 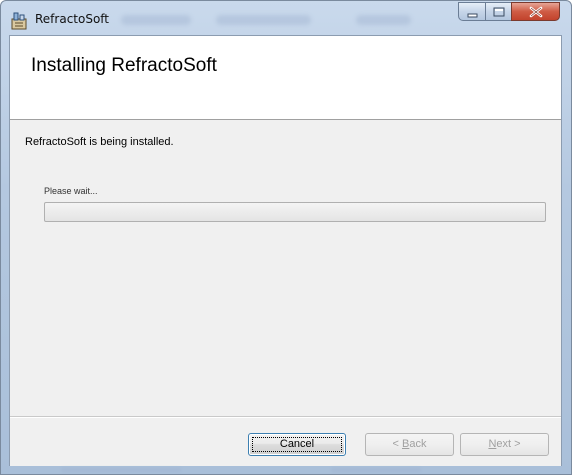 What do you see at coordinates (516, 444) in the screenshot?
I see `next-button-suffix: >` at bounding box center [516, 444].